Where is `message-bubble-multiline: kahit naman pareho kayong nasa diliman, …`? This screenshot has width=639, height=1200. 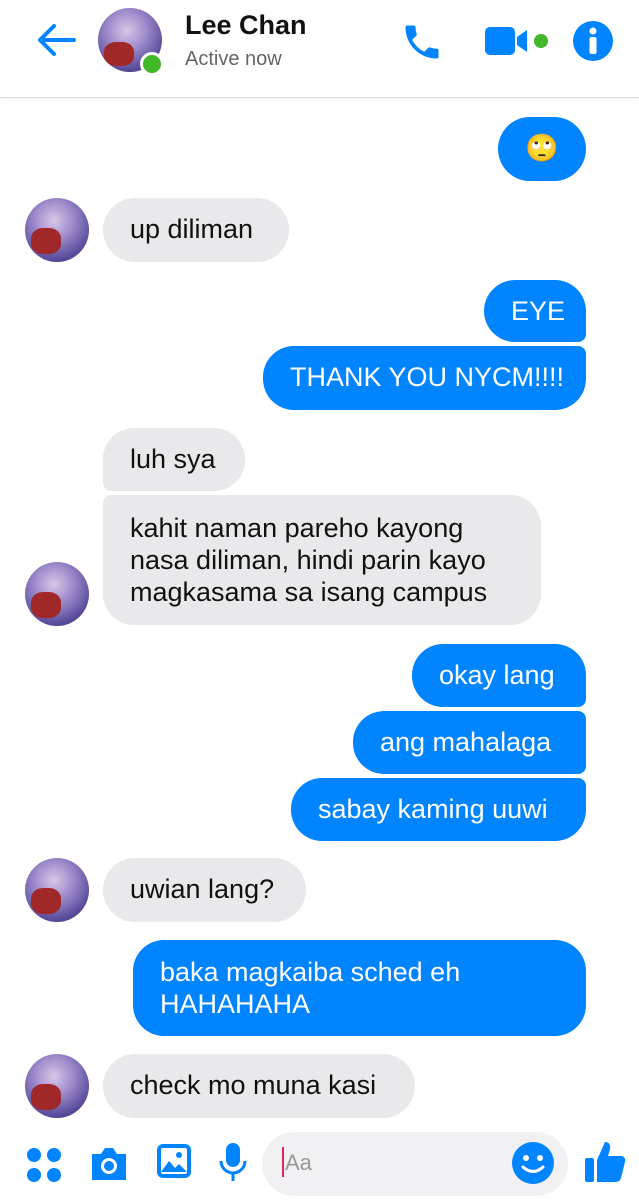 message-bubble-multiline: kahit naman pareho kayong nasa diliman, … is located at coordinates (322, 560).